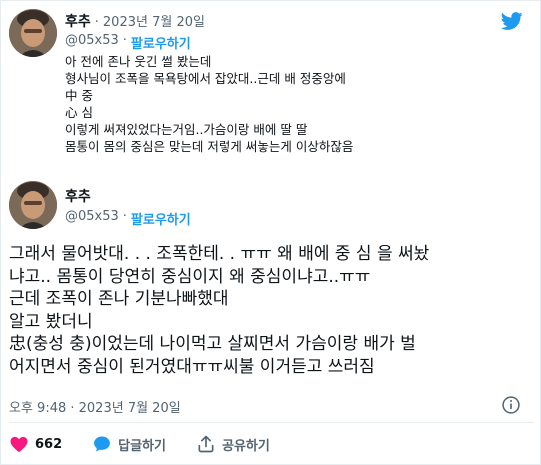 Image resolution: width=541 pixels, height=465 pixels. I want to click on tweet1-line: 형사님이 조폭을 목욕탕에서 잡았대..근데 배 정중앙에, so click(205, 78).